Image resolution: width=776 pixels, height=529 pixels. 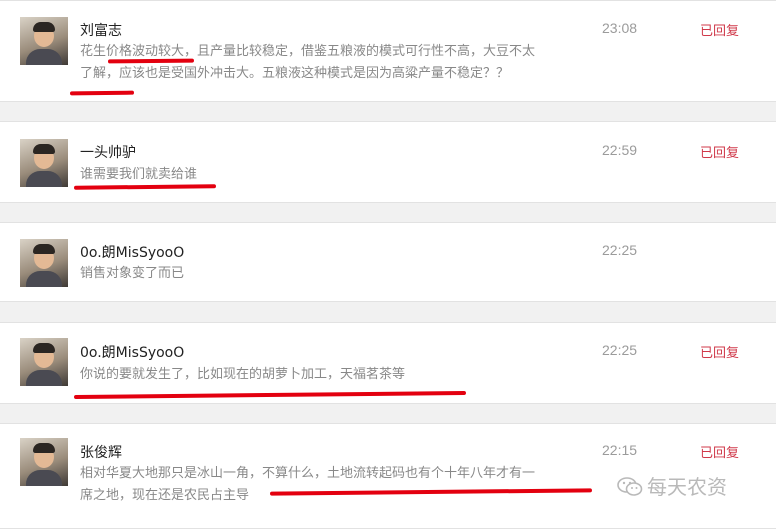 What do you see at coordinates (295, 73) in the screenshot?
I see `comment-text-line: 了解，应该也是受国外冲击大。五粮液这种模式是因为高粱产量不稳定？？` at bounding box center [295, 73].